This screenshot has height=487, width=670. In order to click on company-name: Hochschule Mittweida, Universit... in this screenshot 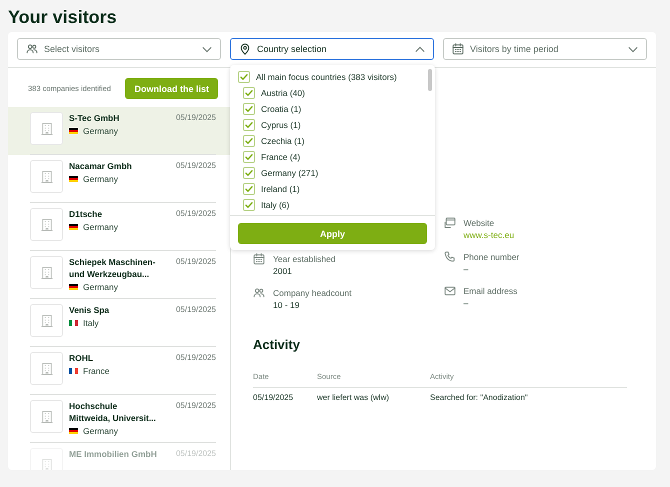, I will do `click(113, 412)`.